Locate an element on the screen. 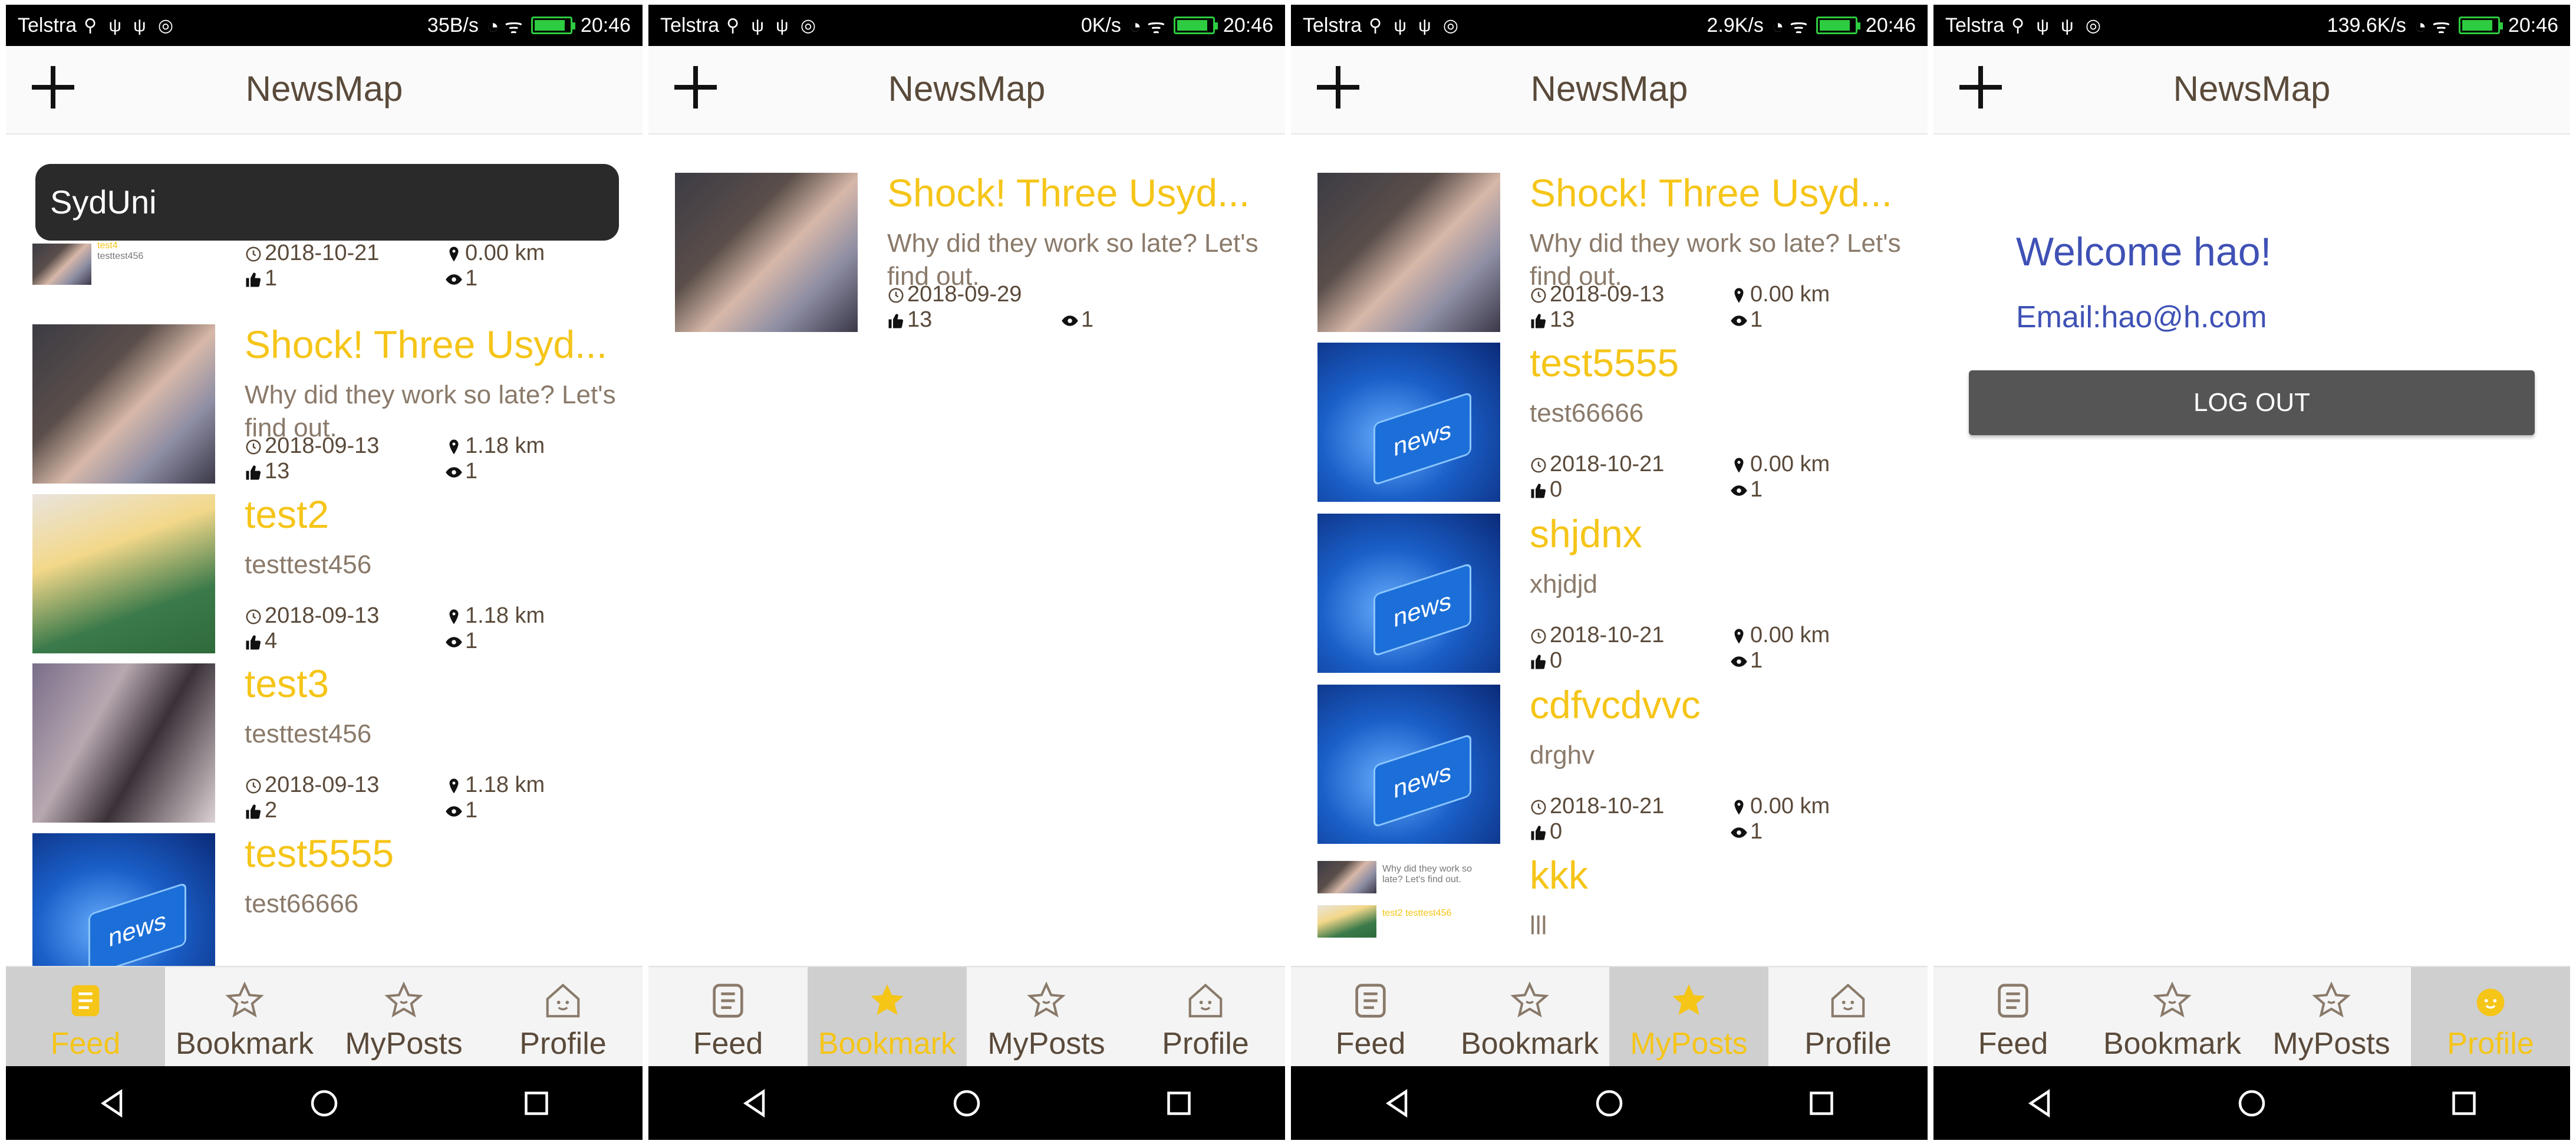 This screenshot has height=1144, width=2576. list-item: news test5555 test66666 is located at coordinates (324, 898).